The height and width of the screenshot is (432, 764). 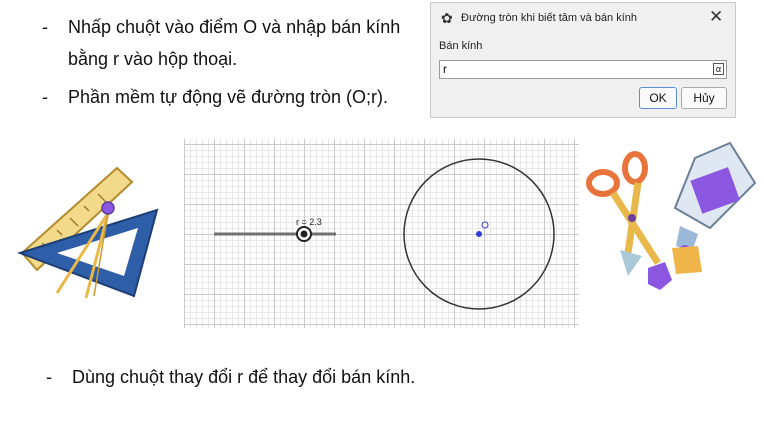 What do you see at coordinates (447, 18) in the screenshot?
I see `gear-icon: ✿` at bounding box center [447, 18].